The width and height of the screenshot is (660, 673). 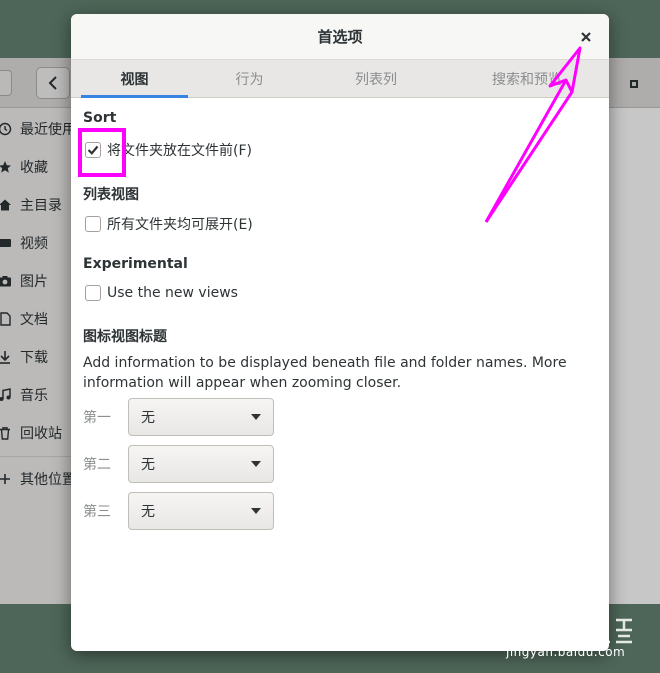 I want to click on caption-row-third: 第三 无, so click(x=178, y=511).